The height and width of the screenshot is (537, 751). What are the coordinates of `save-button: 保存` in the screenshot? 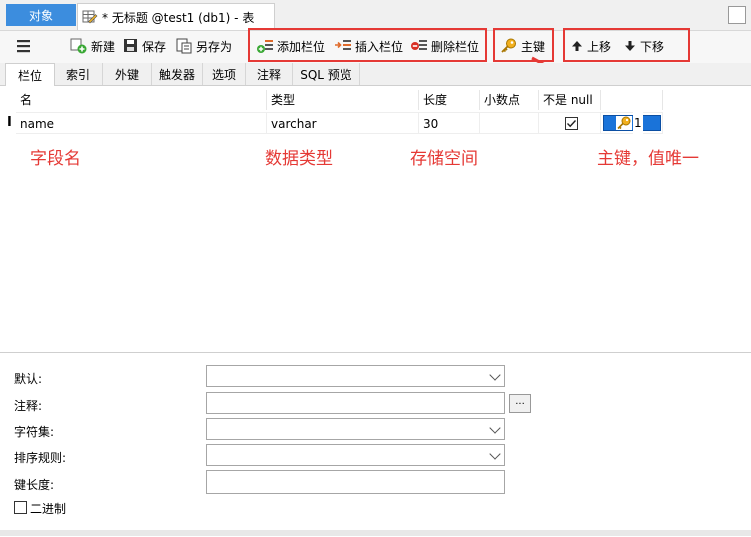 It's located at (144, 46).